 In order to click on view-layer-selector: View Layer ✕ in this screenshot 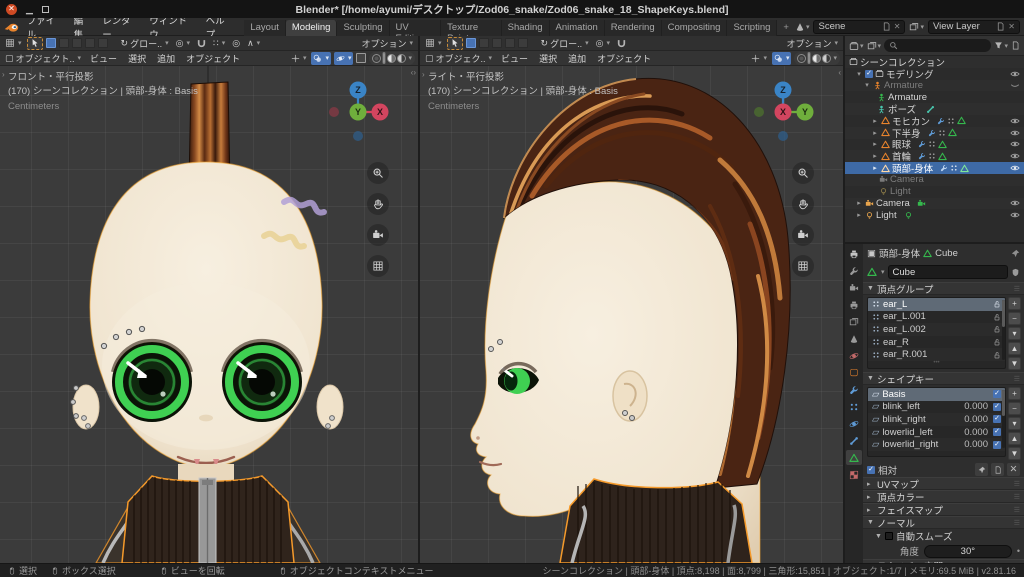, I will do `click(974, 26)`.